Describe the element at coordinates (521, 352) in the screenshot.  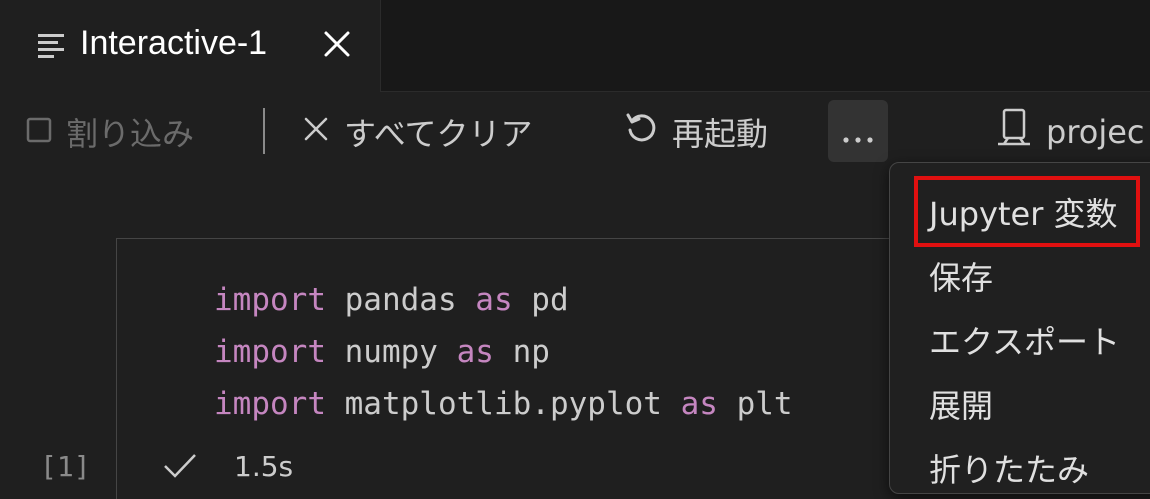
I see `alias: np` at that location.